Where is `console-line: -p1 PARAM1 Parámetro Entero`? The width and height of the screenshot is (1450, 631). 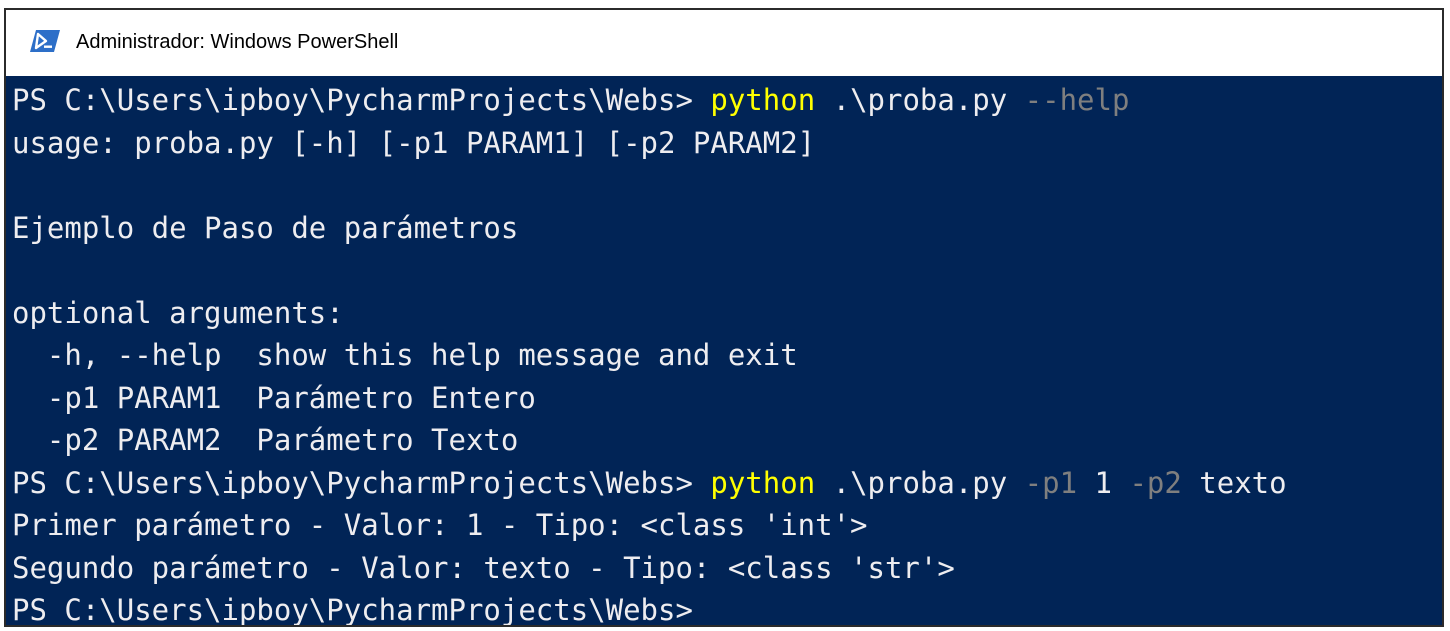
console-line: -p1 PARAM1 Parámetro Entero is located at coordinates (727, 398).